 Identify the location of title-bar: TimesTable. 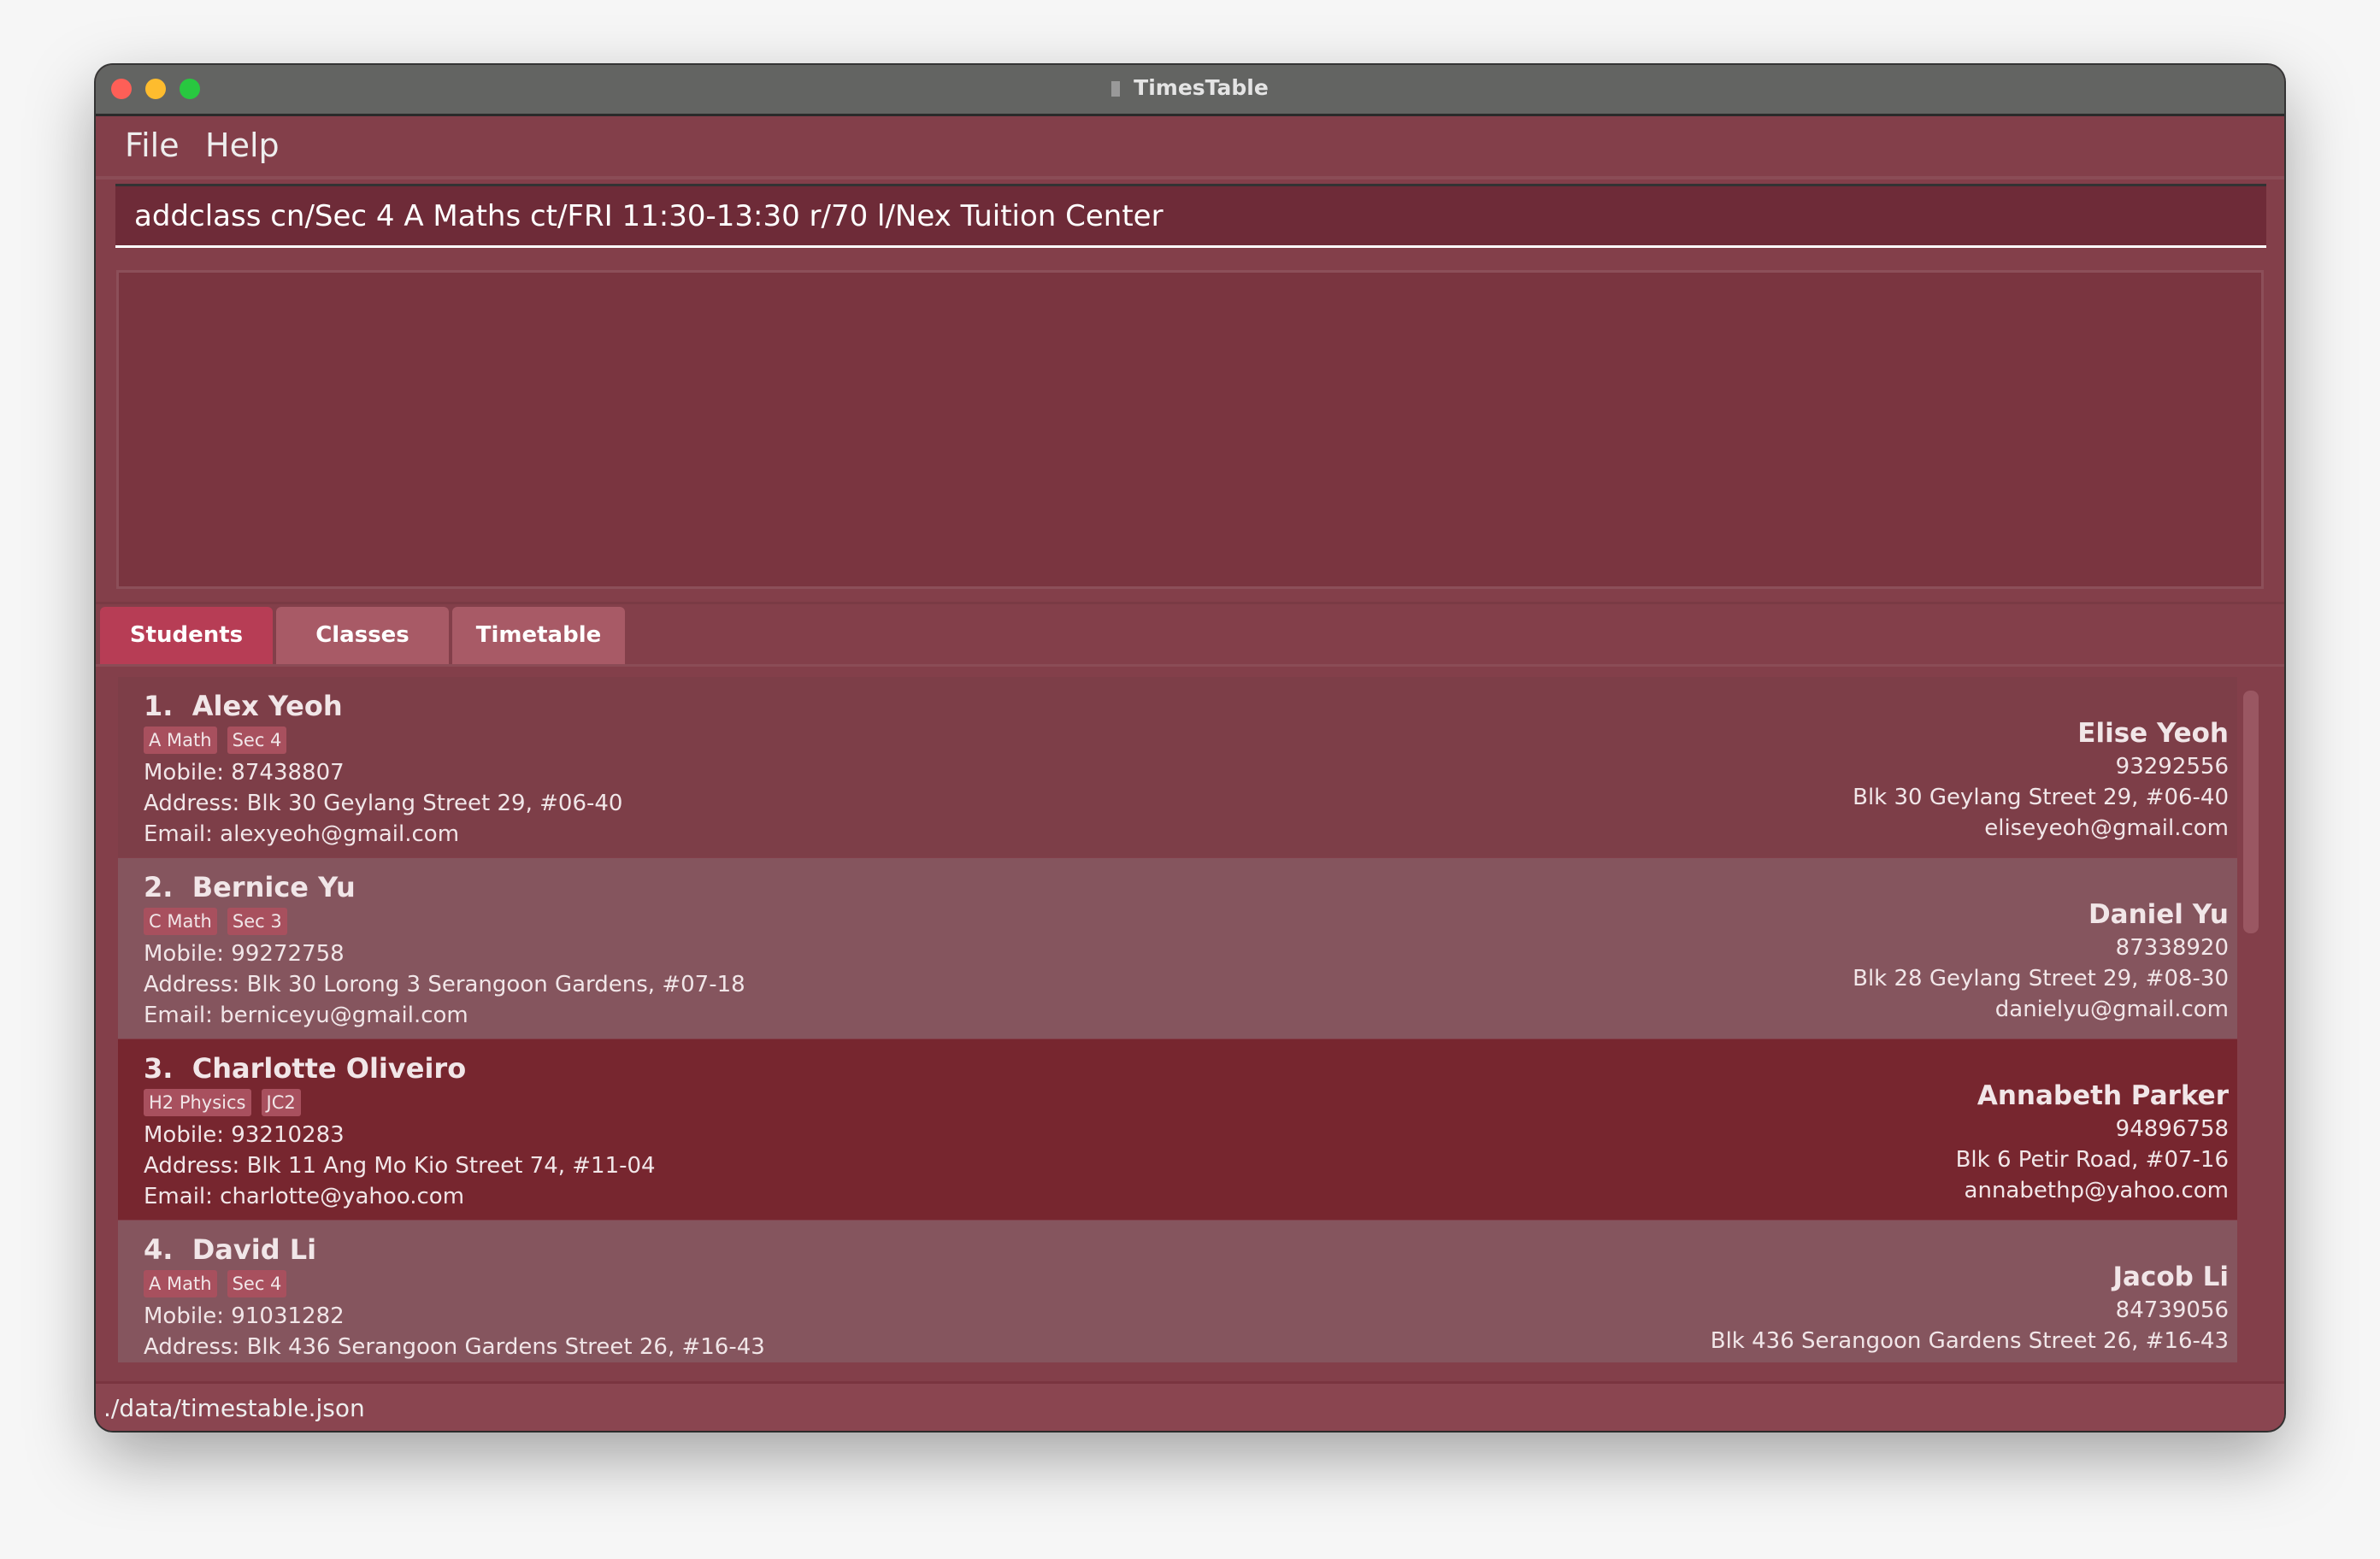
(1190, 90).